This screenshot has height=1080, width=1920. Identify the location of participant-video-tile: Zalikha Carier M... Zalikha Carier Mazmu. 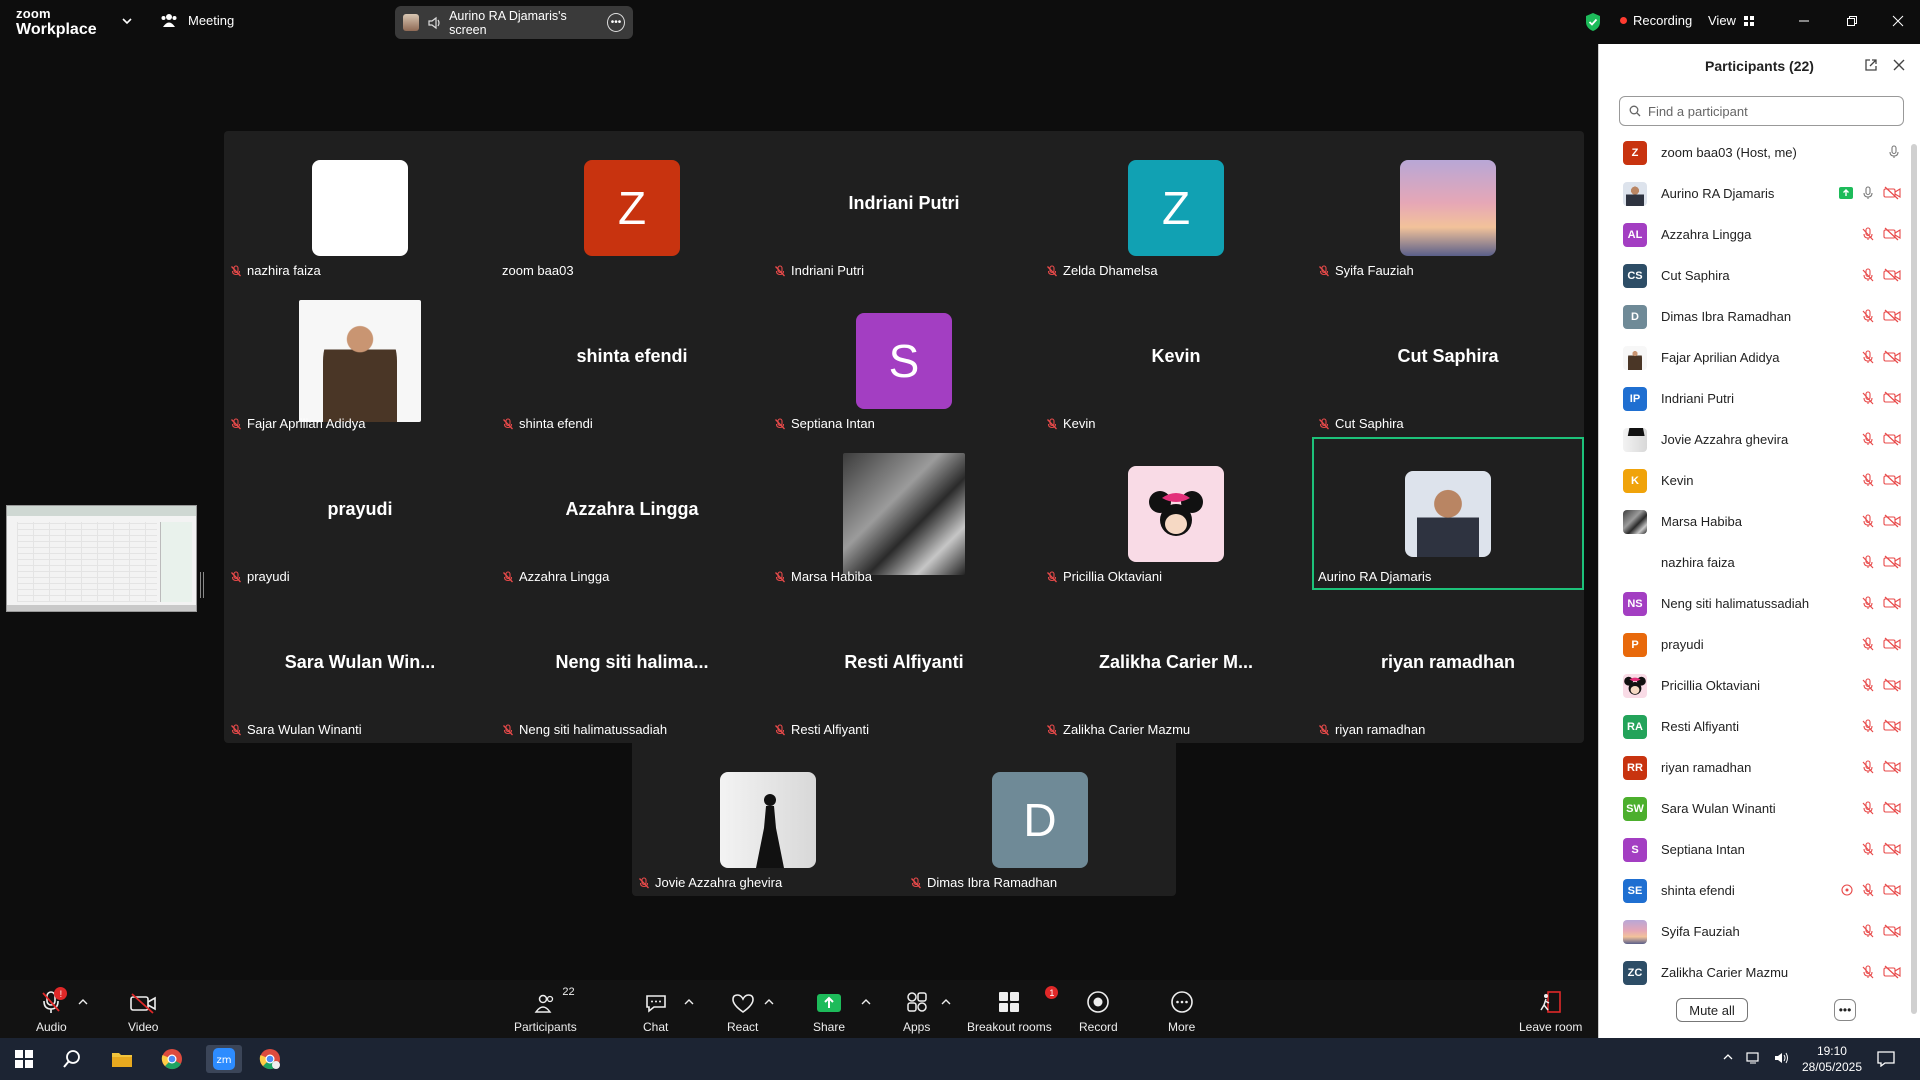
(1176, 666).